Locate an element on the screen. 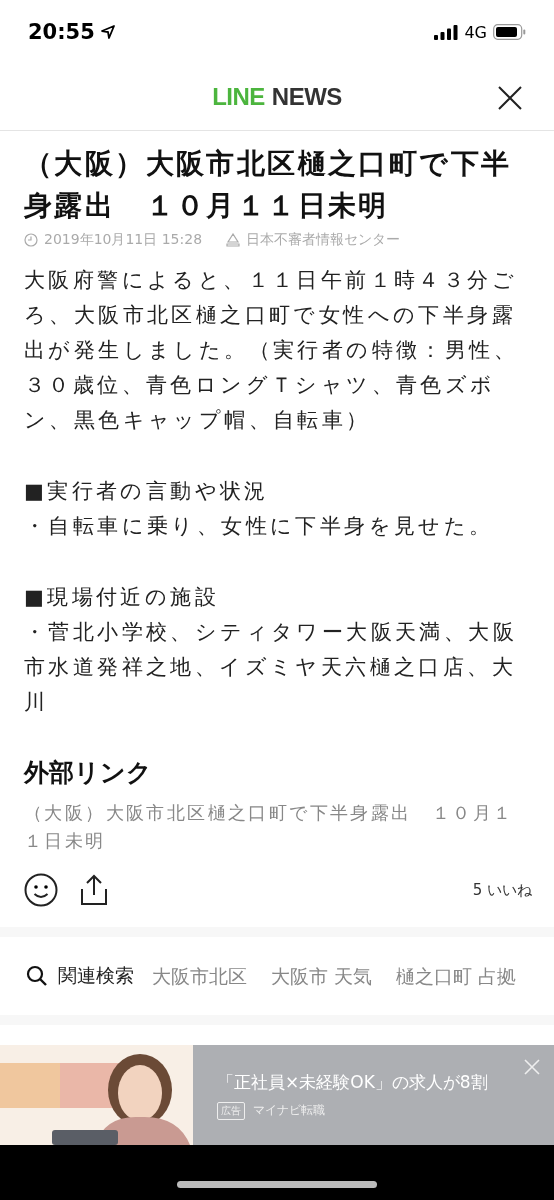 The height and width of the screenshot is (1200, 554). search-icon is located at coordinates (37, 976).